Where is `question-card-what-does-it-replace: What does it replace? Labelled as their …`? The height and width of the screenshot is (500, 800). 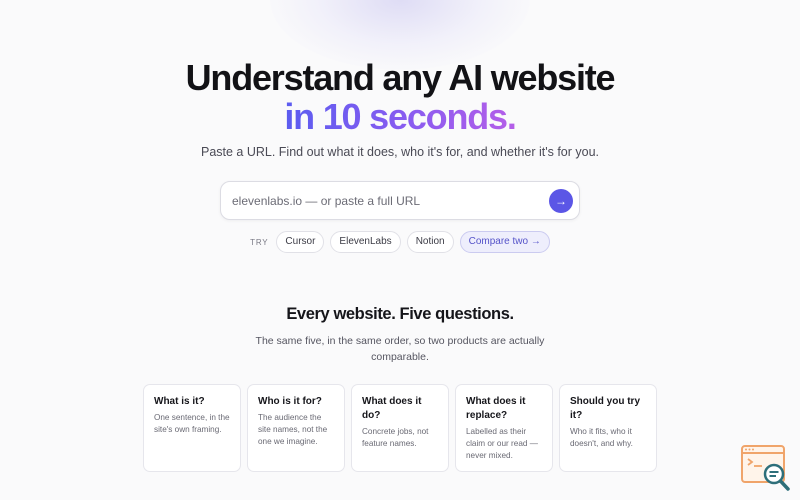
question-card-what-does-it-replace: What does it replace? Labelled as their … is located at coordinates (504, 428).